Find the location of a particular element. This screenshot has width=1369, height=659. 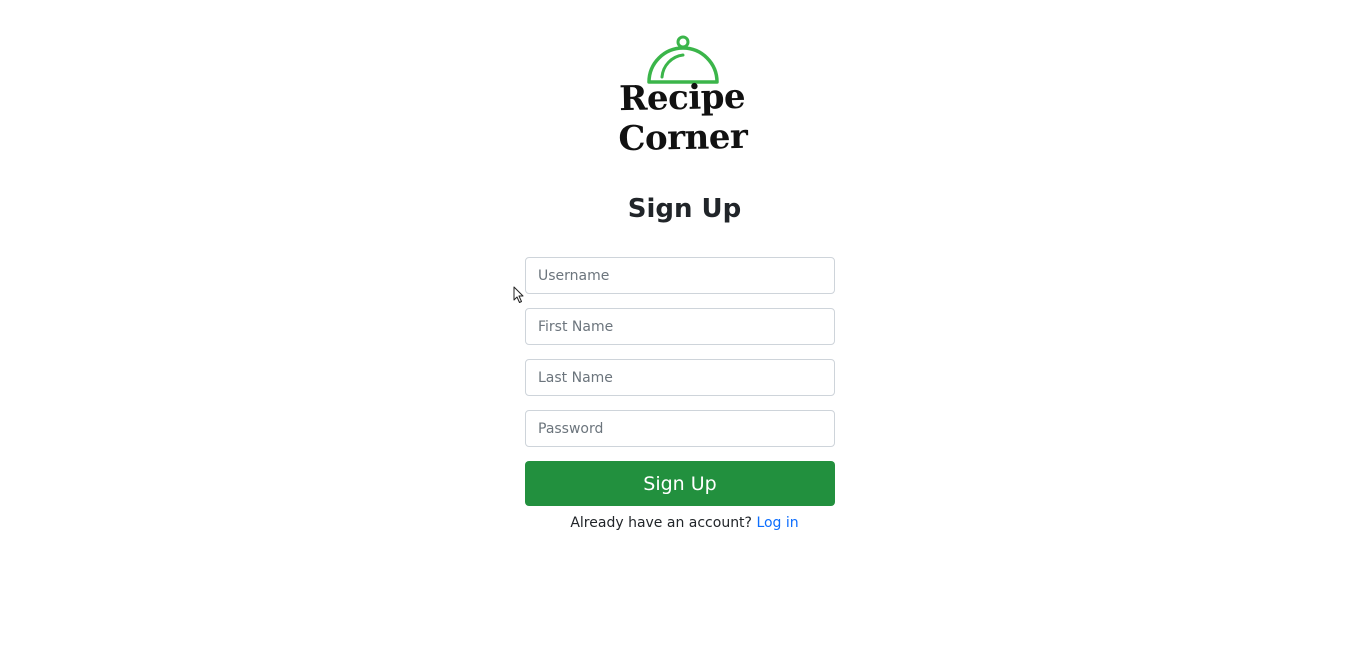

signup-form: Sign Up is located at coordinates (680, 381).